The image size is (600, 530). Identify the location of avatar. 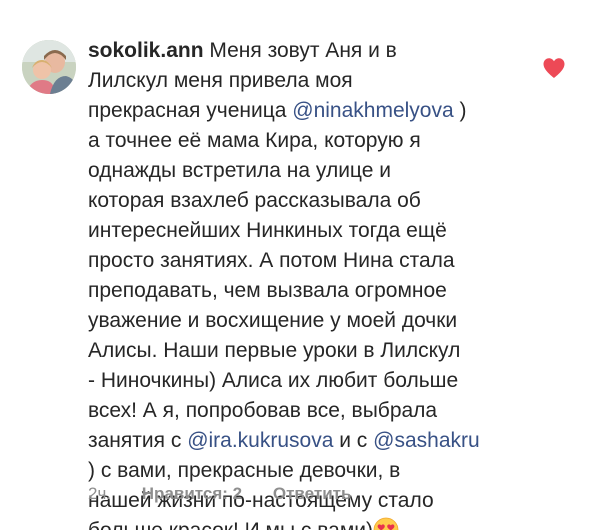
(49, 67).